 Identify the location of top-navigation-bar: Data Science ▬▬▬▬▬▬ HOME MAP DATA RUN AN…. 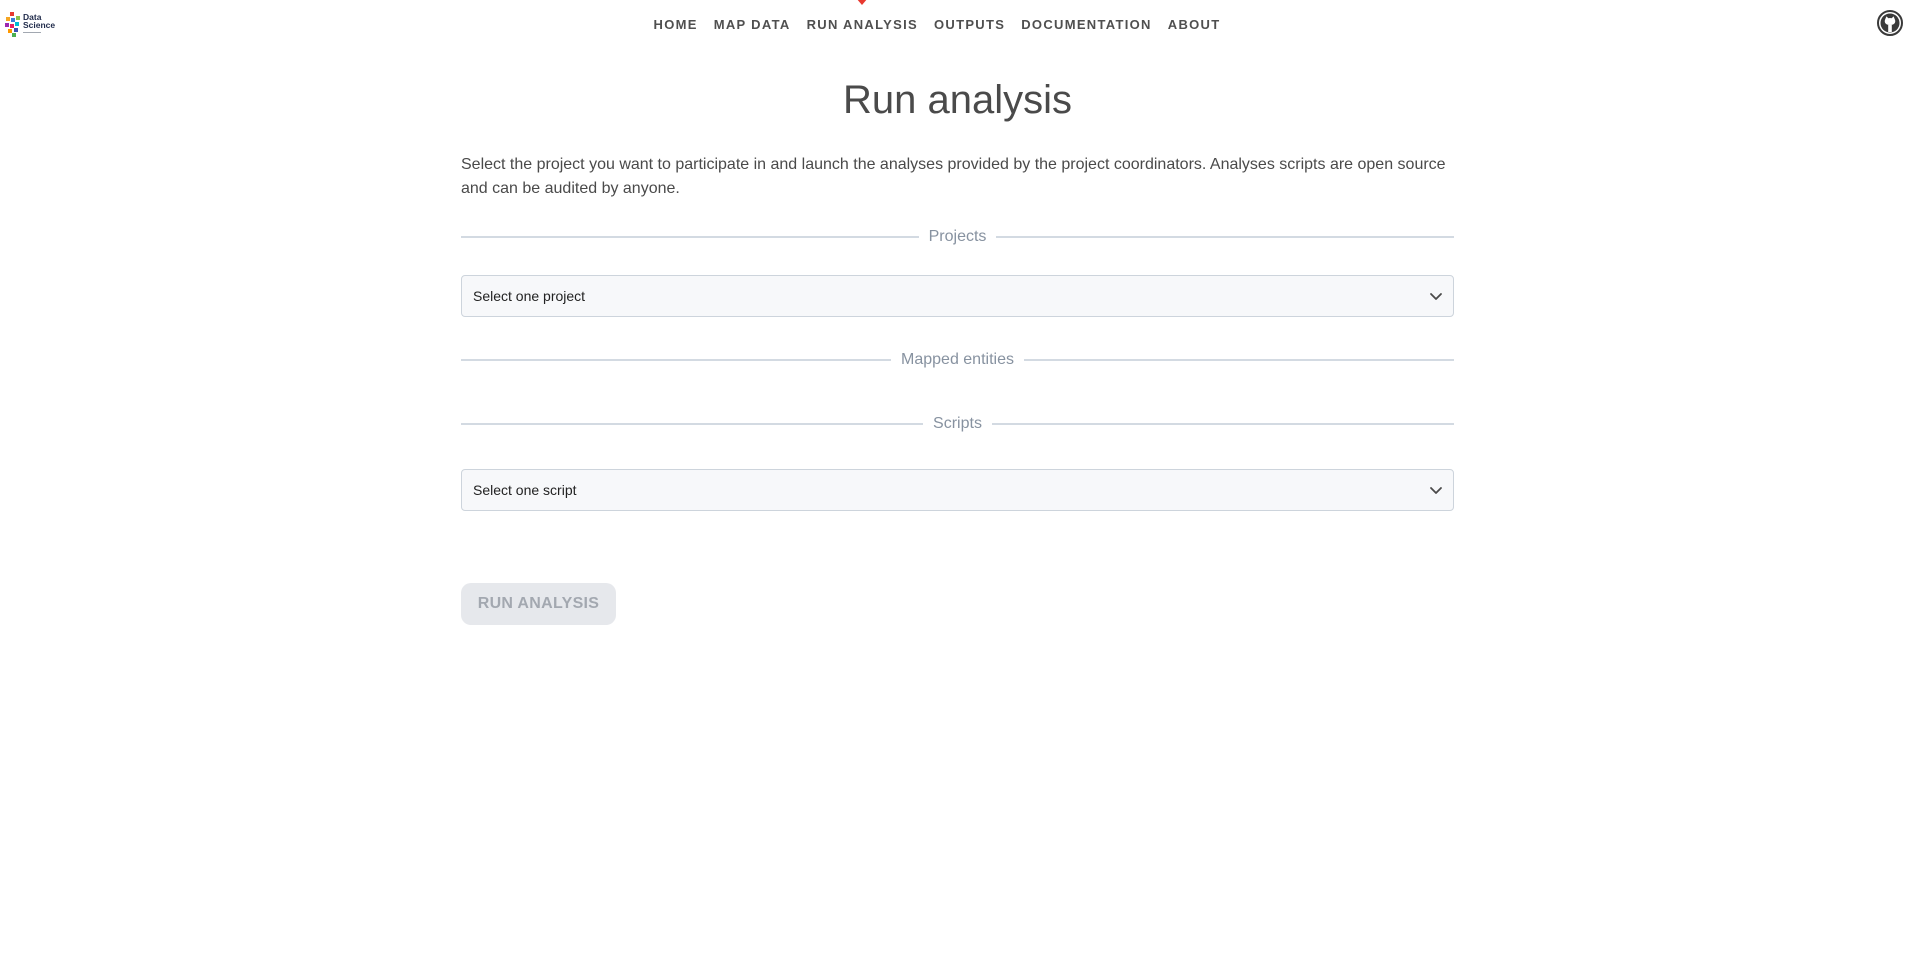
(957, 24).